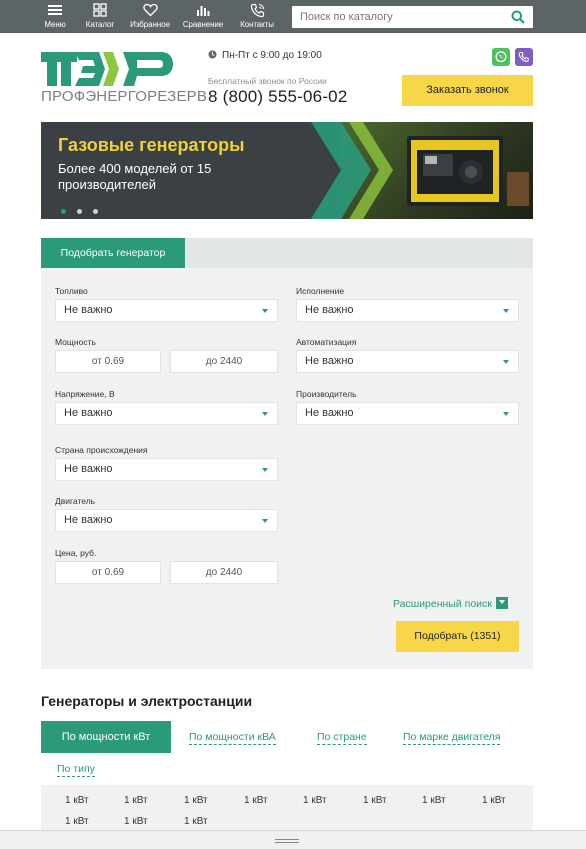 This screenshot has width=586, height=849. What do you see at coordinates (320, 291) in the screenshot?
I see `design-label: Исполнение` at bounding box center [320, 291].